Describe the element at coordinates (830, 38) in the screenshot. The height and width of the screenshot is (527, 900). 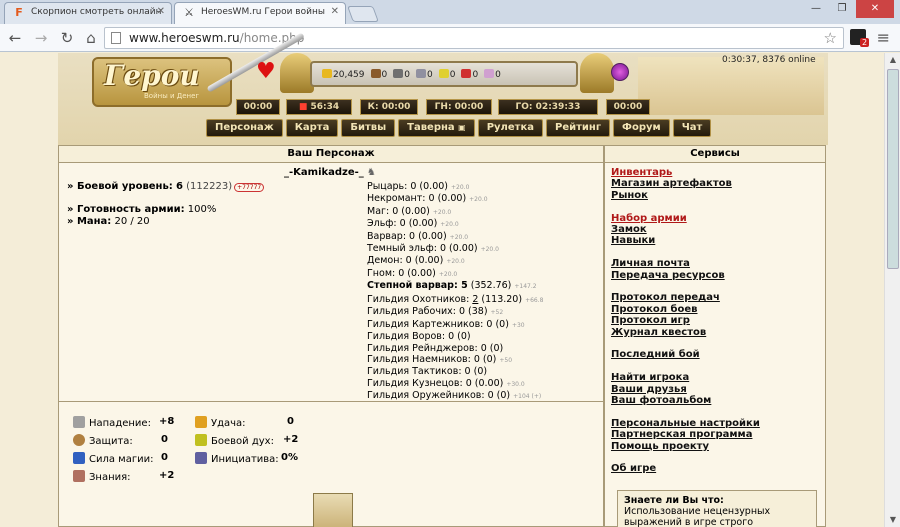
I see `bookmark-star-icon: ☆` at that location.